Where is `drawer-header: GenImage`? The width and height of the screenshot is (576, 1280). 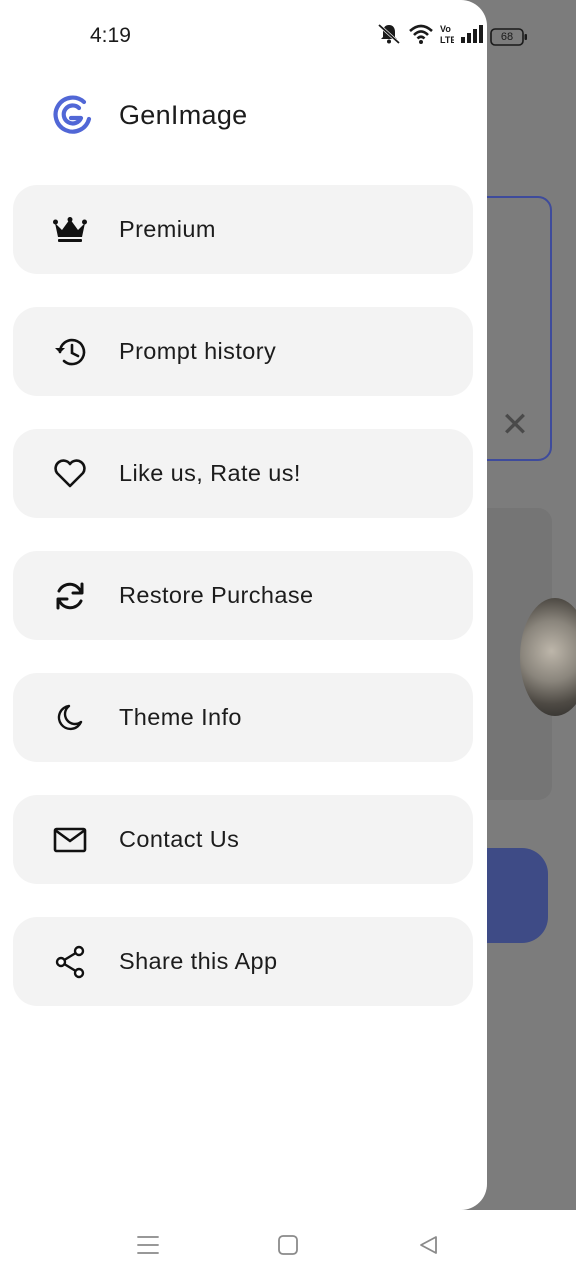
drawer-header: GenImage is located at coordinates (149, 115).